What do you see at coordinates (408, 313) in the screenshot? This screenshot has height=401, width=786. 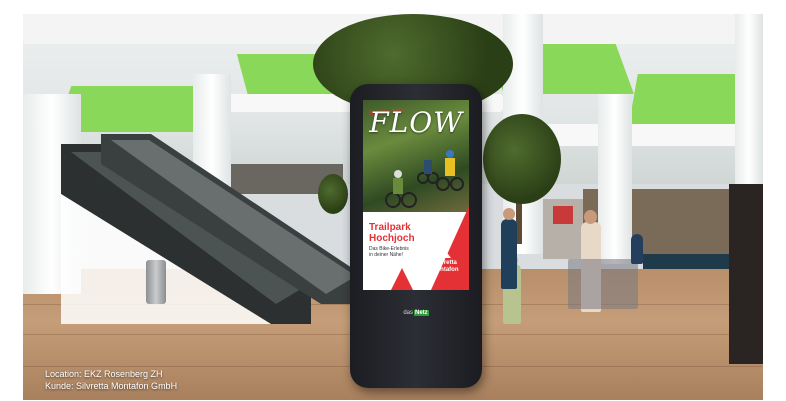 I see `kiosk-logo-text: das` at bounding box center [408, 313].